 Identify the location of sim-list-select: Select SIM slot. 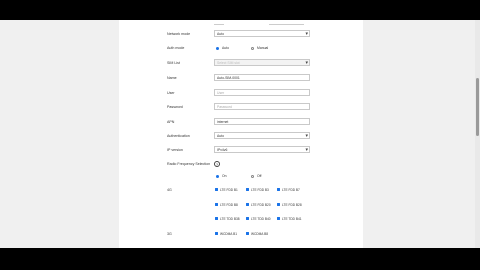
(262, 62).